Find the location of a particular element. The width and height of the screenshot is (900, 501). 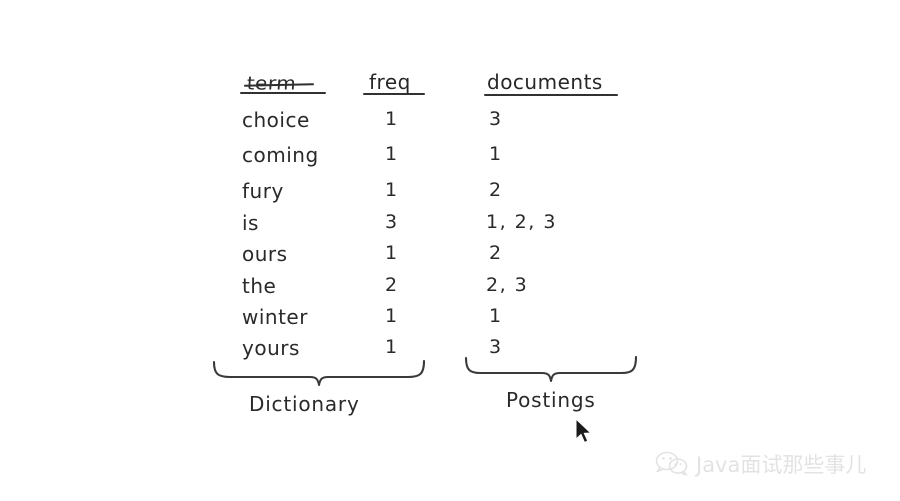

table-row: choice is located at coordinates (276, 120).